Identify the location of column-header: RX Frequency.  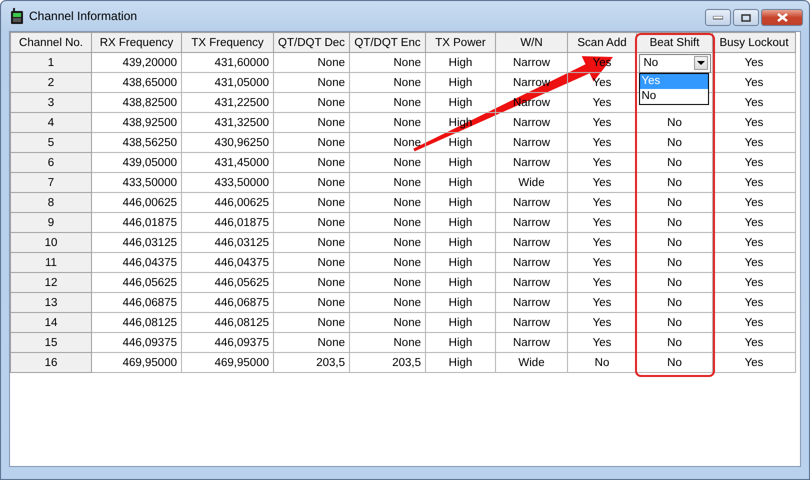
(137, 42).